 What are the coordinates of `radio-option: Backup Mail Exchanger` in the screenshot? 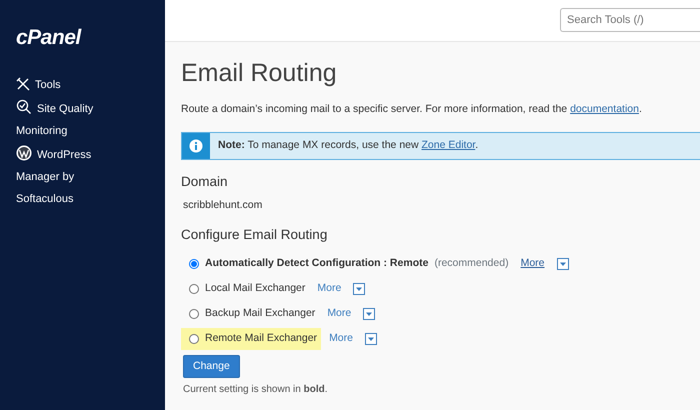 It's located at (254, 314).